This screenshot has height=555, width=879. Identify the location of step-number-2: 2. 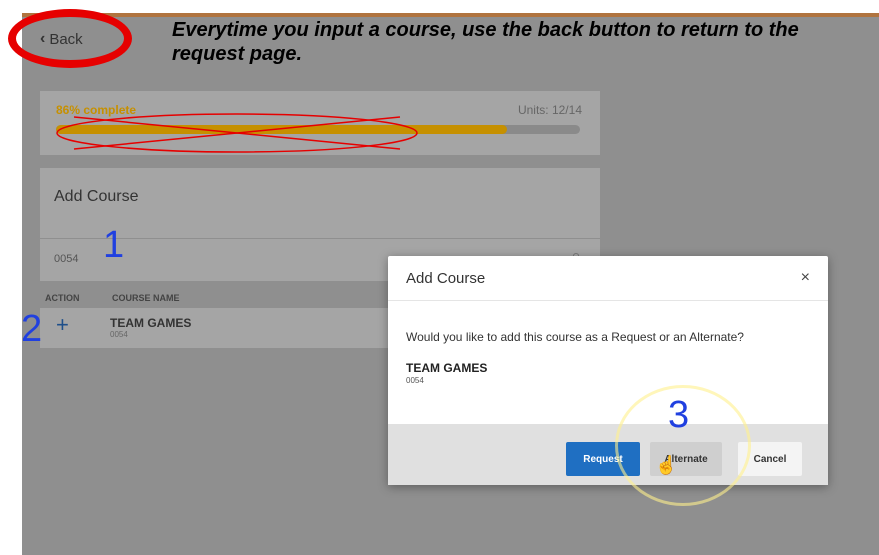
(32, 329).